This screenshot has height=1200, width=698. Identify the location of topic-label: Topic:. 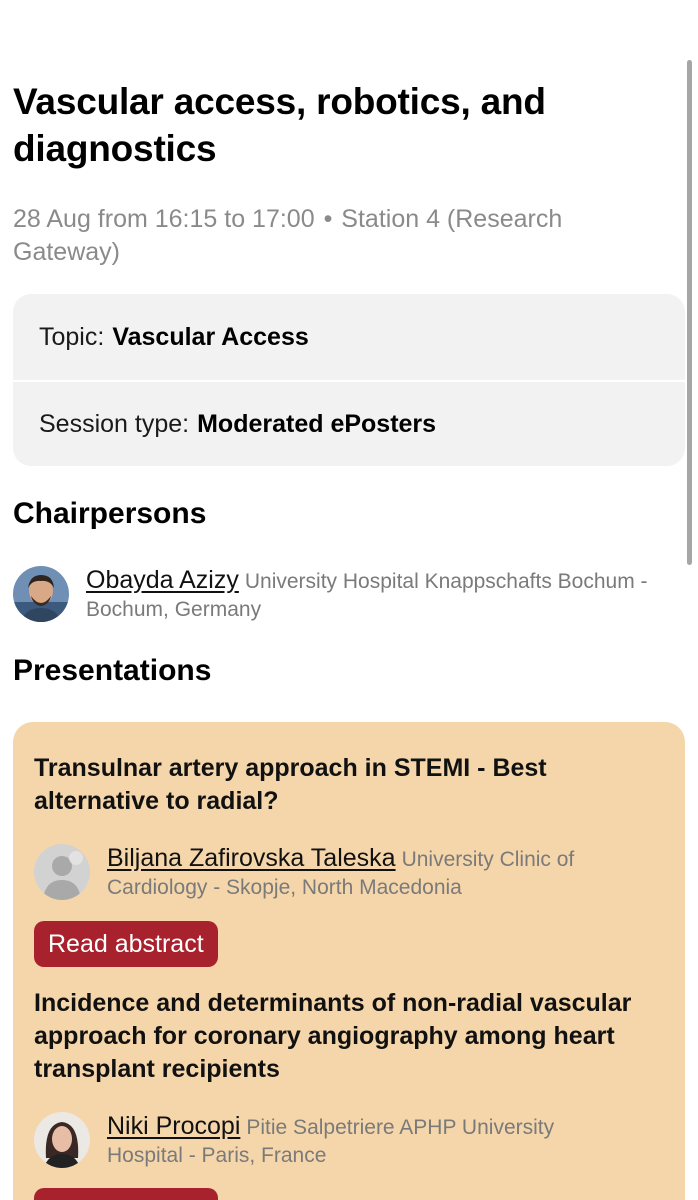
(72, 336).